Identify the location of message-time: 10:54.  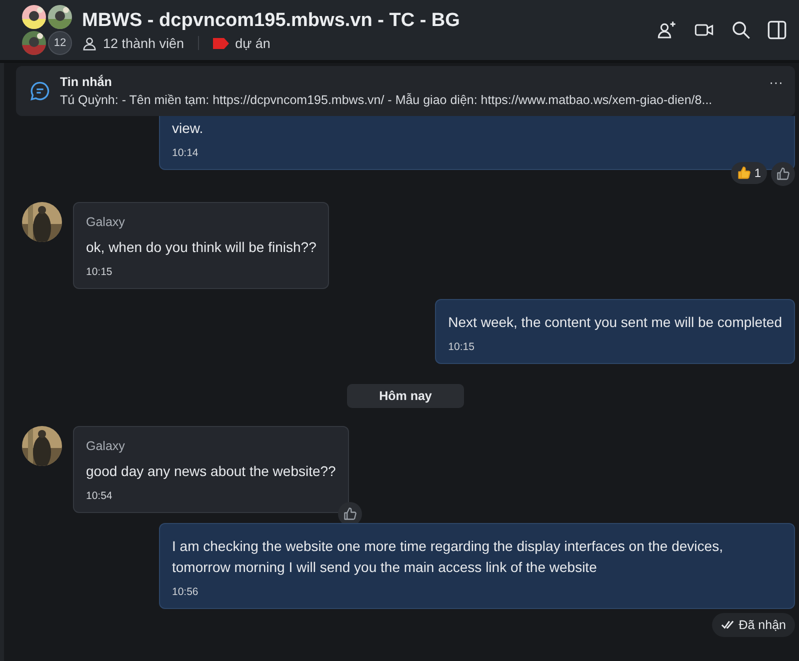
(100, 496).